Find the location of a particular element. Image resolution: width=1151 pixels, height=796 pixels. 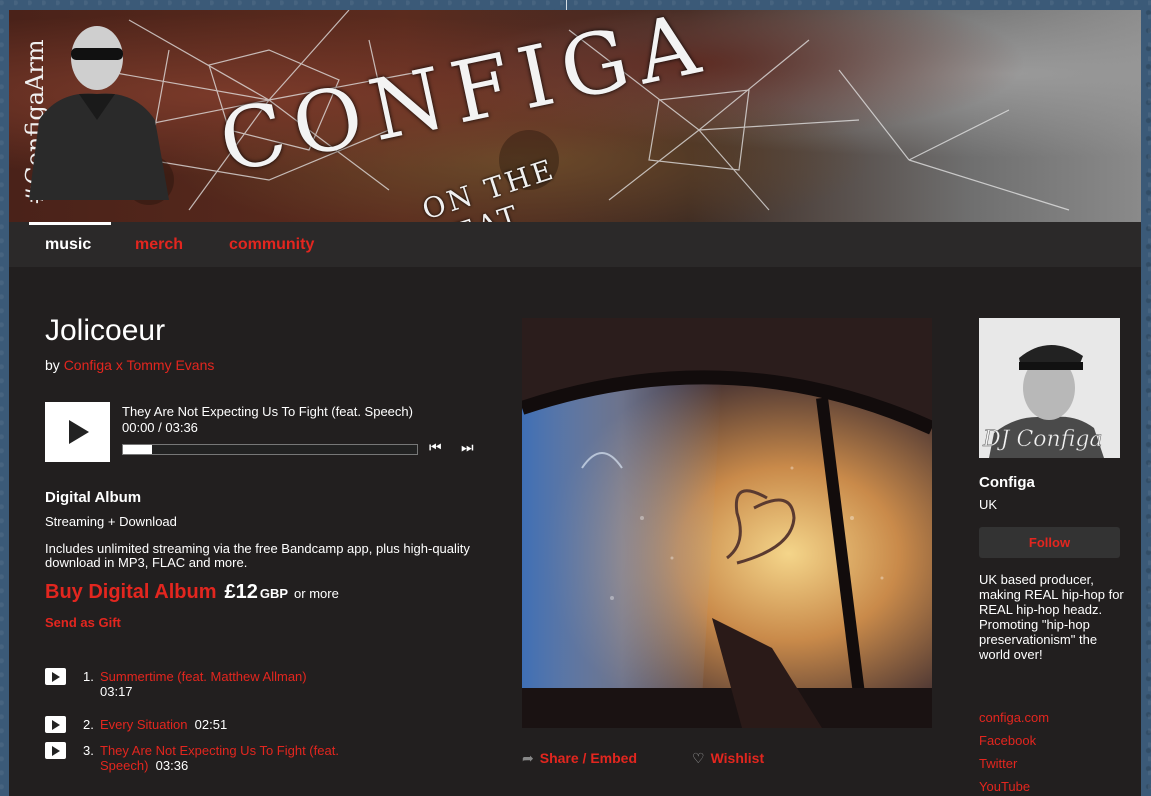

previous-track-icon: ⏮ is located at coordinates (435, 447).